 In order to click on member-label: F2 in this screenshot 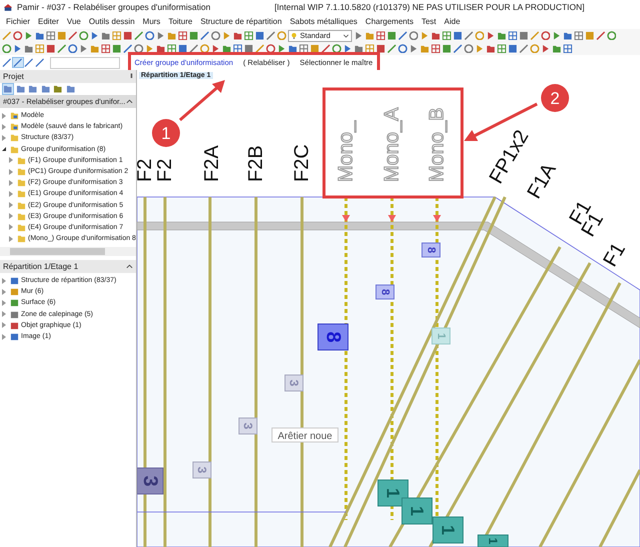, I will do `click(165, 170)`.